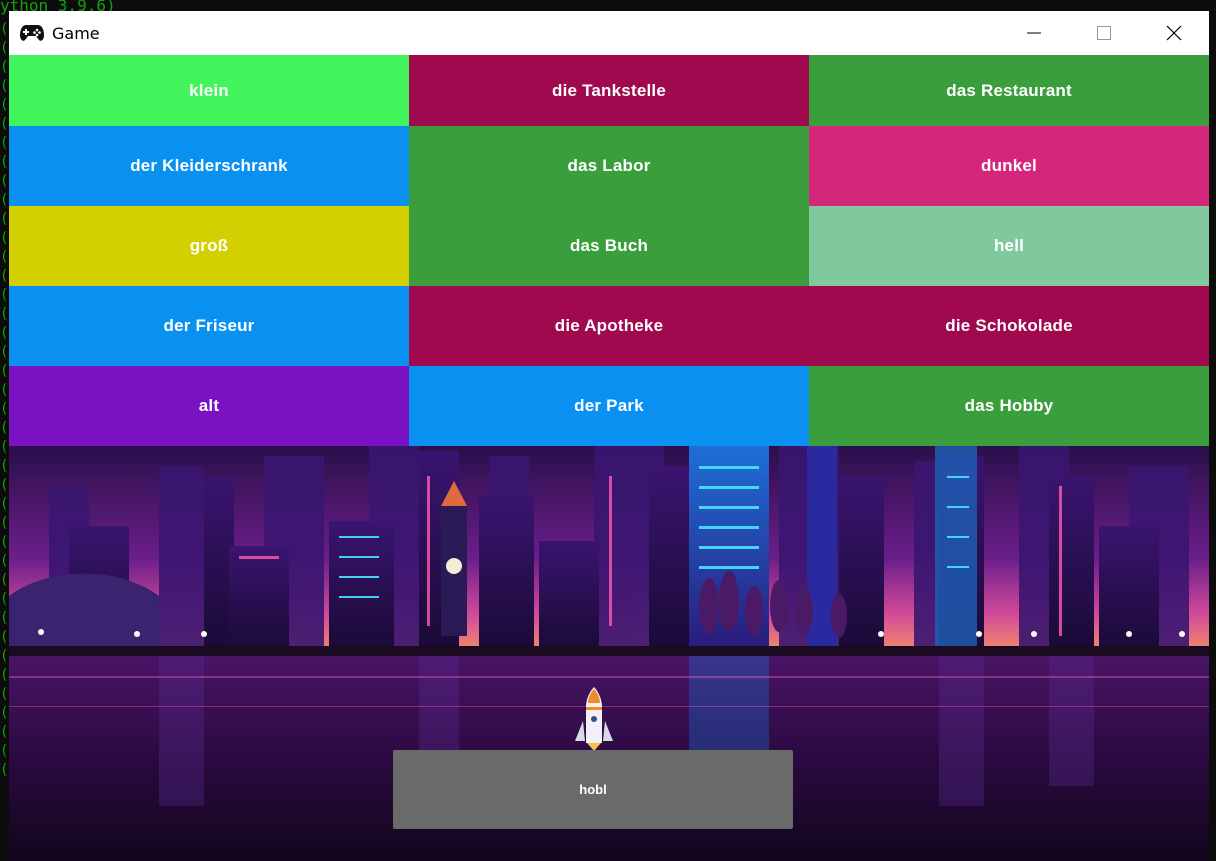 This screenshot has height=861, width=1216. Describe the element at coordinates (609, 33) in the screenshot. I see `title-bar: Game` at that location.